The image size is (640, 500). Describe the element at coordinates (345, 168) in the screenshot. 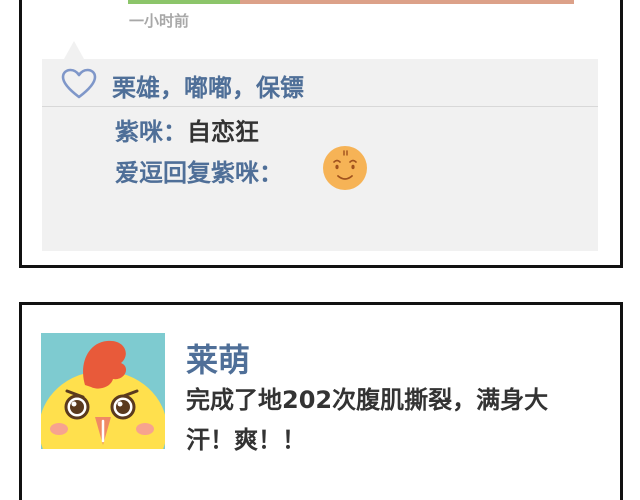

I see `smiling-face-emoji-icon` at that location.